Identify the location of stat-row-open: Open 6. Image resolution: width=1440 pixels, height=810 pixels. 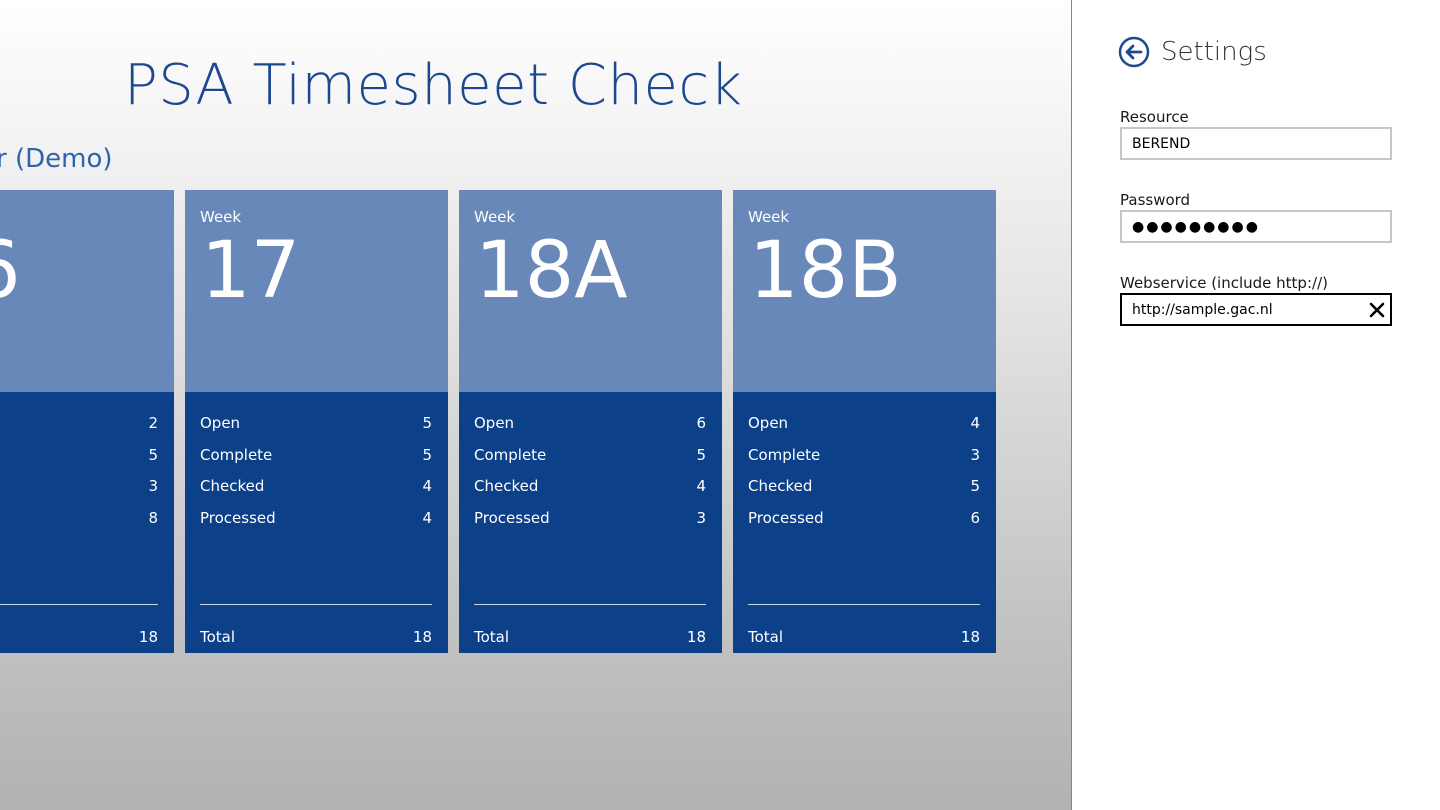
(590, 423).